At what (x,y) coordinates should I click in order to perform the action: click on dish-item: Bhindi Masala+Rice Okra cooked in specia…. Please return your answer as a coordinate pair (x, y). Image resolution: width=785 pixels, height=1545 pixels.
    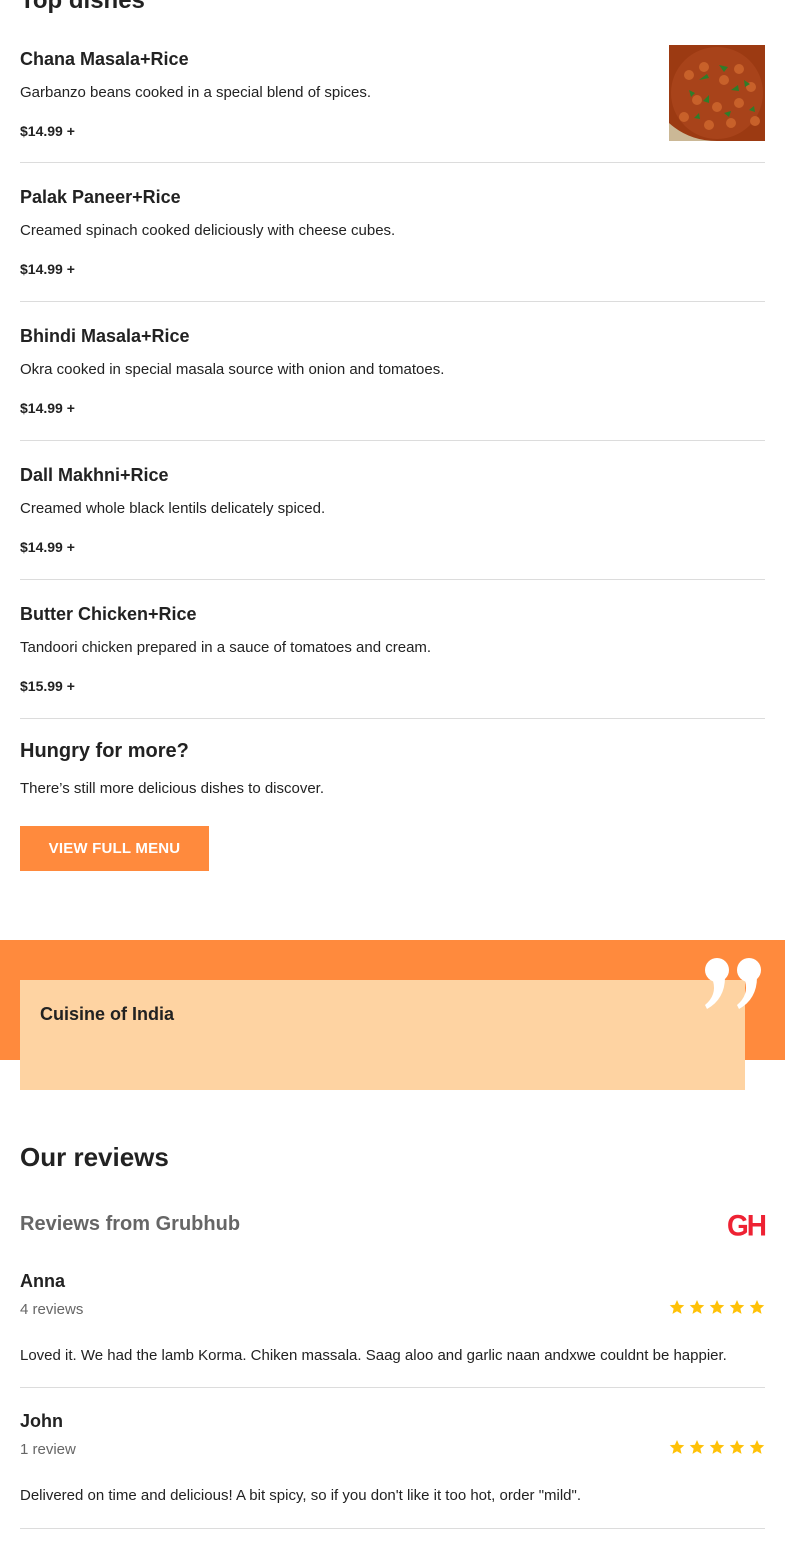
    Looking at the image, I should click on (392, 371).